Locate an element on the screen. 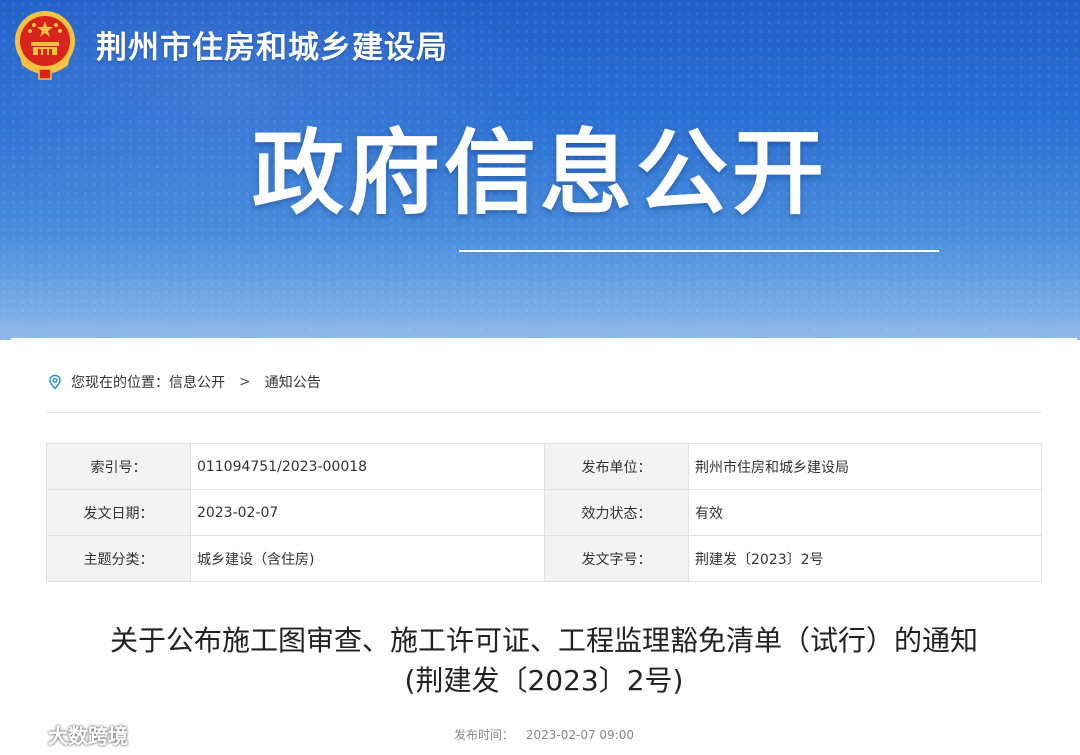  banner-title: 政府信息公开 is located at coordinates (540, 173).